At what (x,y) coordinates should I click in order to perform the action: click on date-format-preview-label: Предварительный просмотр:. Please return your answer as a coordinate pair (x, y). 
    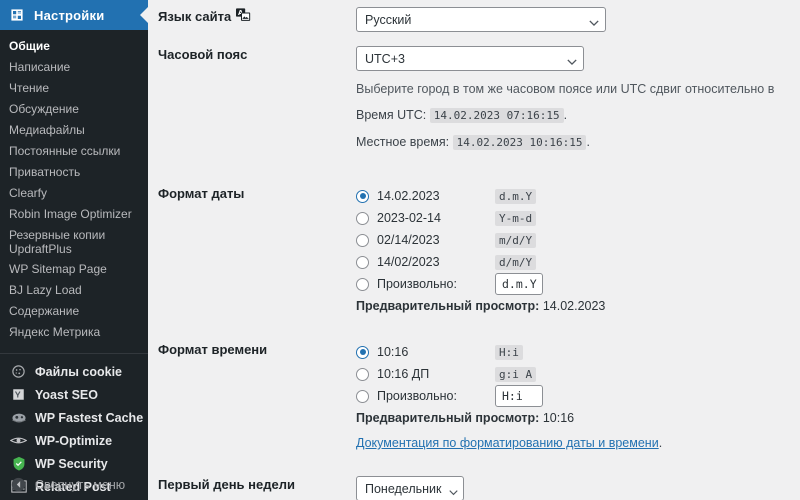
    Looking at the image, I should click on (448, 306).